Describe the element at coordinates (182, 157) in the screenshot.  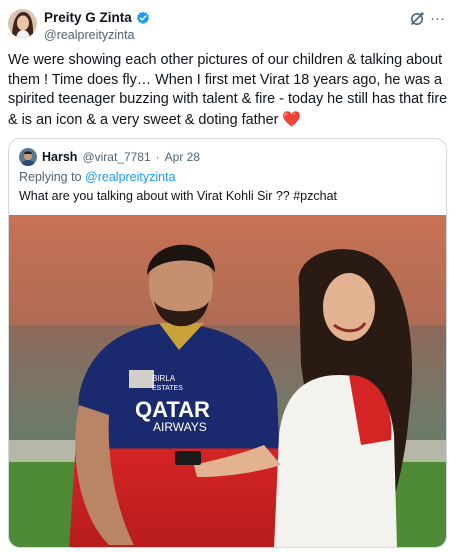
I see `quoted-date: Apr 28` at that location.